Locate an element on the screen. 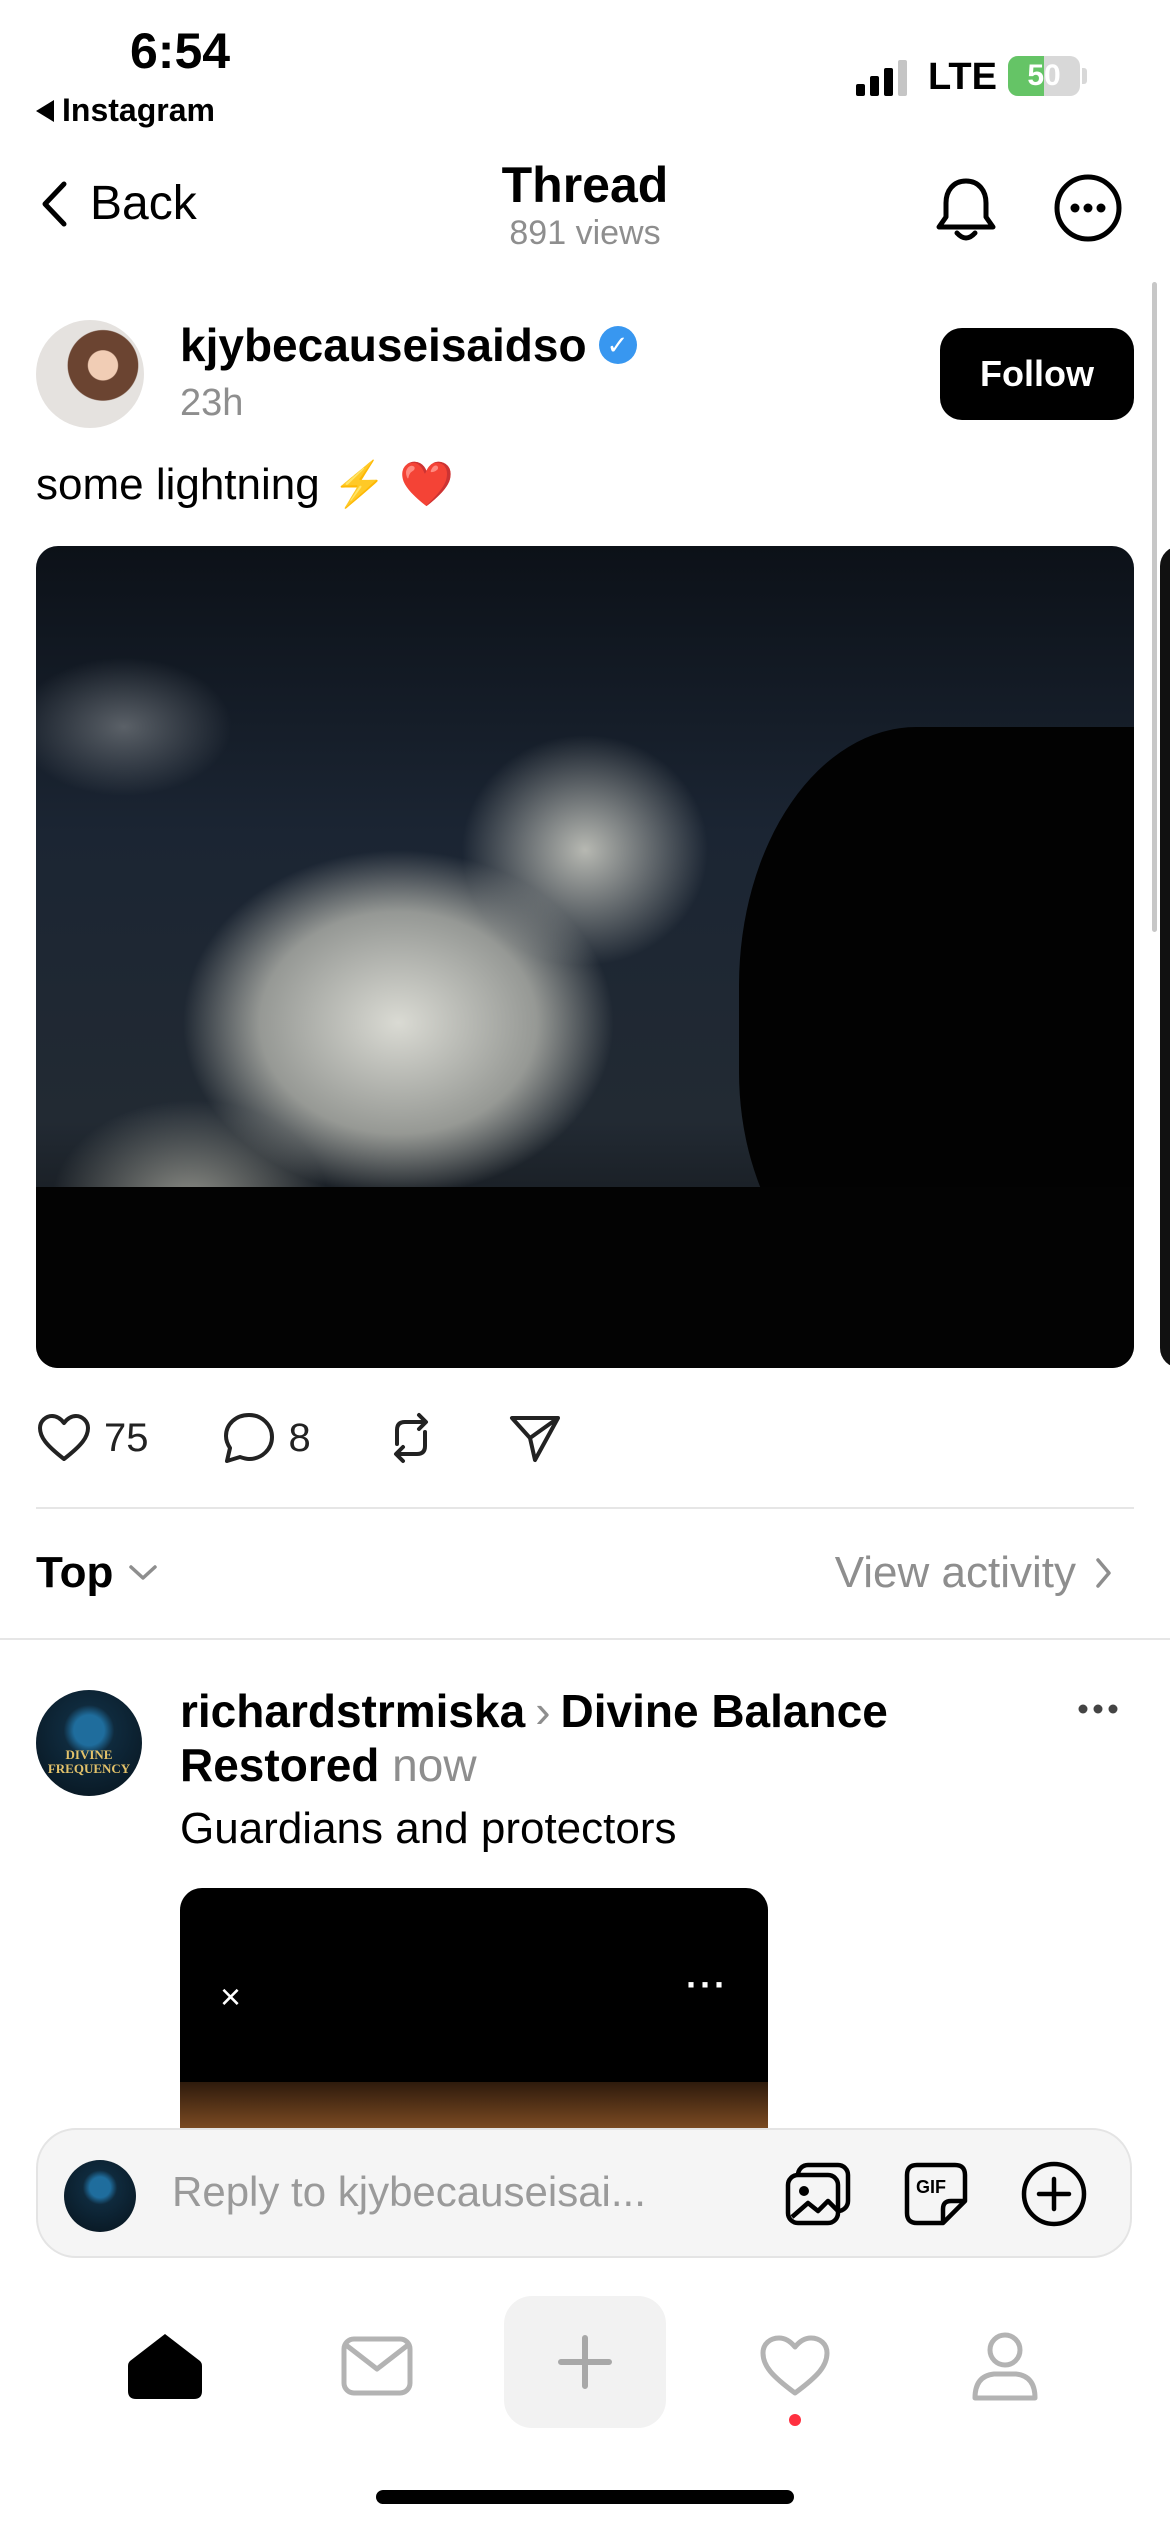 The width and height of the screenshot is (1170, 2532). gif-button: GIF is located at coordinates (936, 2194).